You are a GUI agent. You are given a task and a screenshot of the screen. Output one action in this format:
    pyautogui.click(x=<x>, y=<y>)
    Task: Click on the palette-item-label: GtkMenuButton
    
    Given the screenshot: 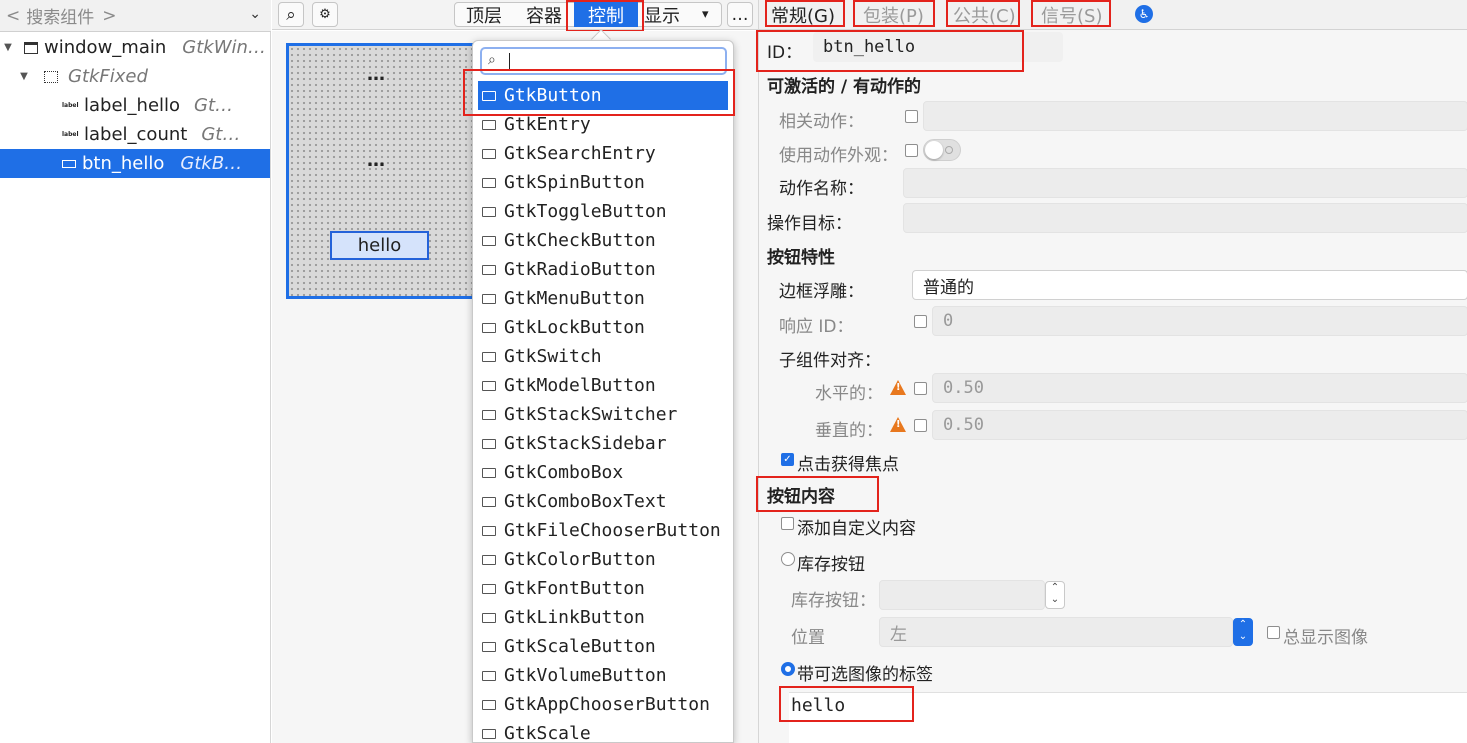 What is the action you would take?
    pyautogui.click(x=574, y=298)
    